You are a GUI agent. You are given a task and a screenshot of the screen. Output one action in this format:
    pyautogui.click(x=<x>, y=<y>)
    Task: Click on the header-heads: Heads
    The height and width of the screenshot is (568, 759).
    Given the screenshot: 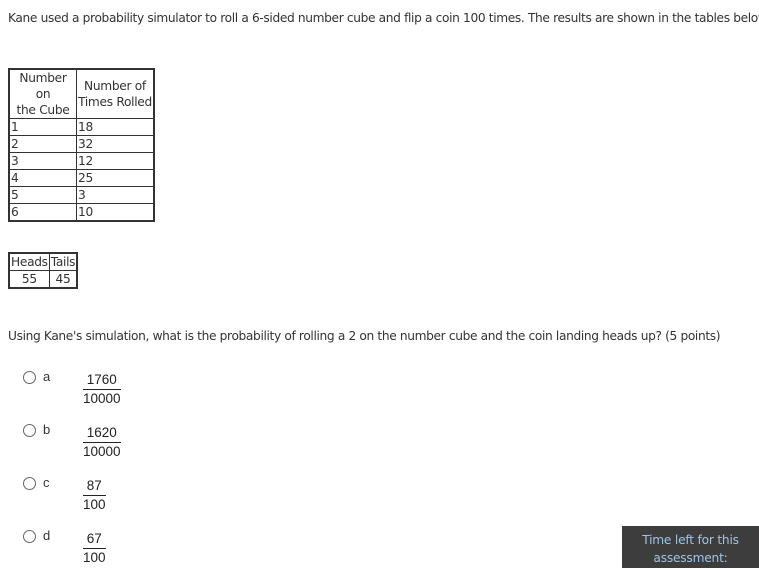 What is the action you would take?
    pyautogui.click(x=29, y=261)
    